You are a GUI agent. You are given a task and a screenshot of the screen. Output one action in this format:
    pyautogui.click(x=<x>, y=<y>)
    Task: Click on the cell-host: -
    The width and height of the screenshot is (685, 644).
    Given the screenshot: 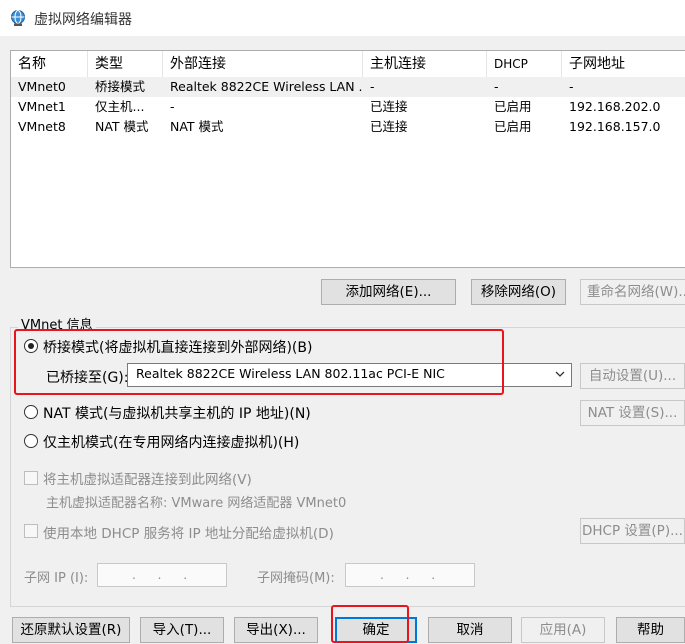 What is the action you would take?
    pyautogui.click(x=372, y=86)
    